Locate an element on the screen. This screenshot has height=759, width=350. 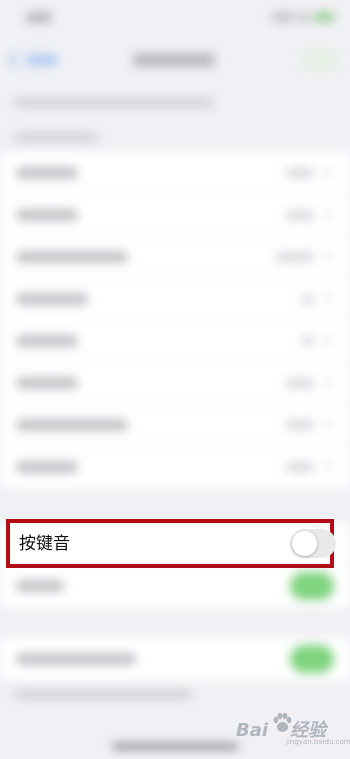
system-list is located at coordinates (175, 659).